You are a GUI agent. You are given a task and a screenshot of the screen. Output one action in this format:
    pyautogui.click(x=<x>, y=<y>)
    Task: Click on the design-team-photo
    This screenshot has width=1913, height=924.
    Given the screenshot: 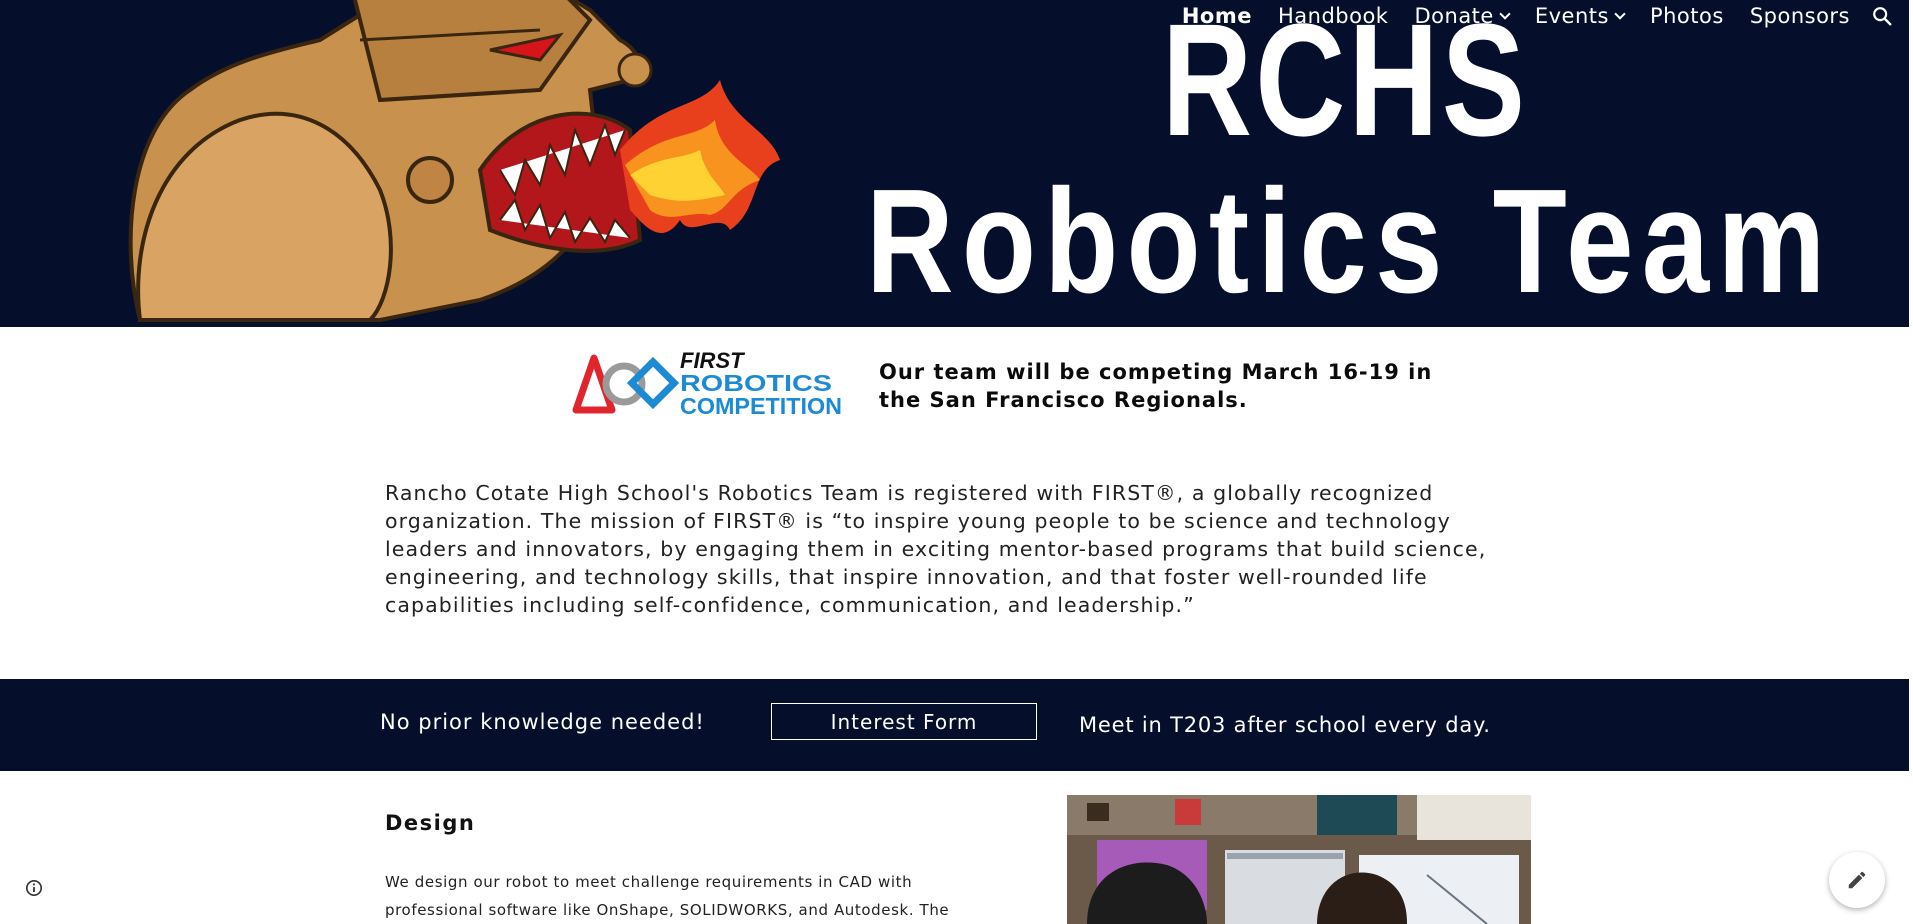 What is the action you would take?
    pyautogui.click(x=1299, y=859)
    